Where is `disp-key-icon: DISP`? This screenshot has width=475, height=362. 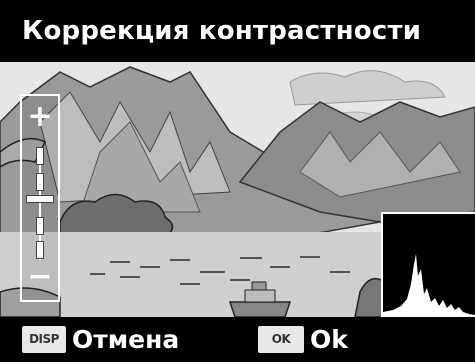
disp-key-icon: DISP is located at coordinates (44, 339).